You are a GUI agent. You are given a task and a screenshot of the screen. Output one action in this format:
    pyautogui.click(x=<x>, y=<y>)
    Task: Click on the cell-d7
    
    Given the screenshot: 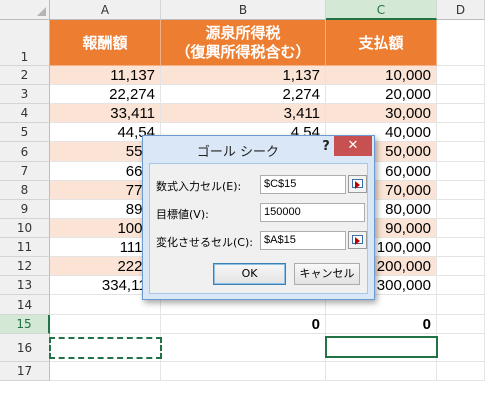 What is the action you would take?
    pyautogui.click(x=461, y=171)
    